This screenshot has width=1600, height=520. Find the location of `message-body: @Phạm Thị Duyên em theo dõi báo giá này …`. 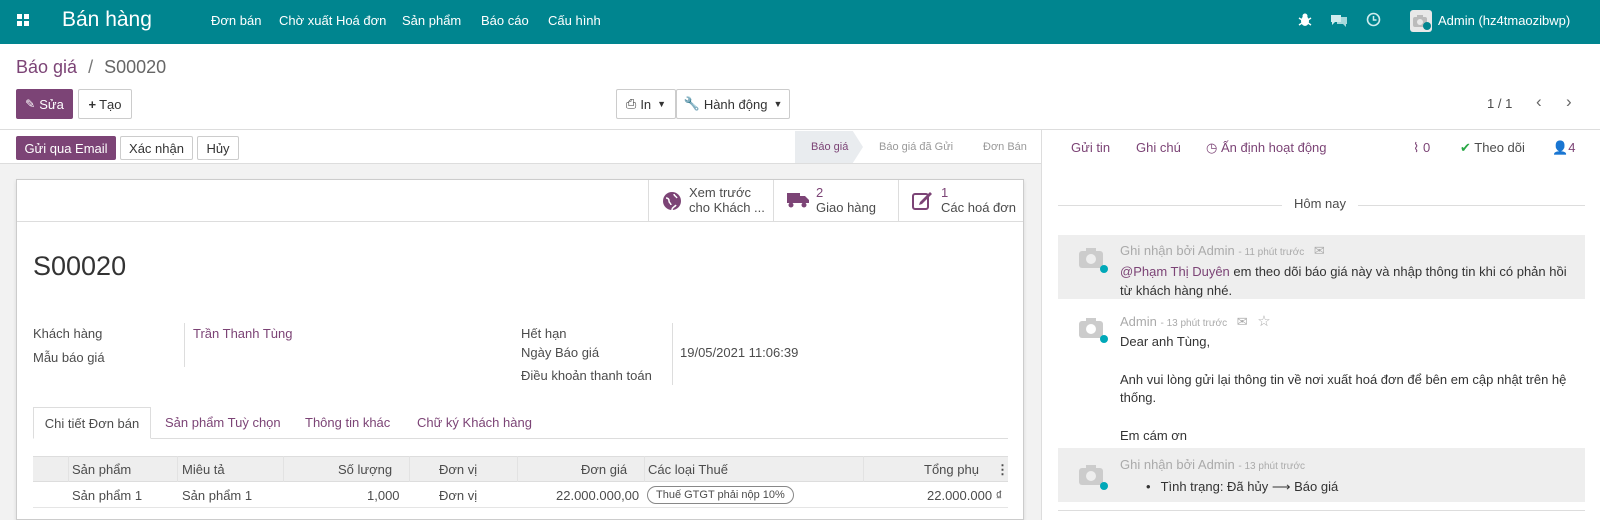

message-body: @Phạm Thị Duyên em theo dõi báo giá này … is located at coordinates (1343, 271).